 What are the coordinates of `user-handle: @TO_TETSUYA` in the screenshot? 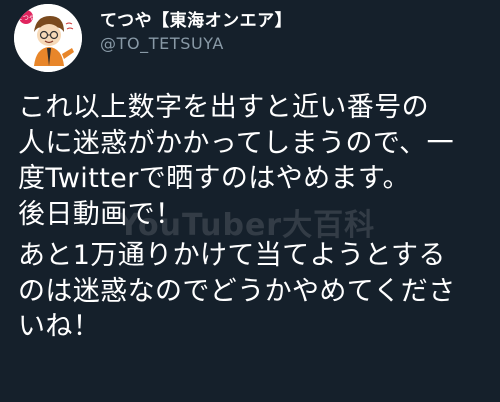 It's located at (162, 43).